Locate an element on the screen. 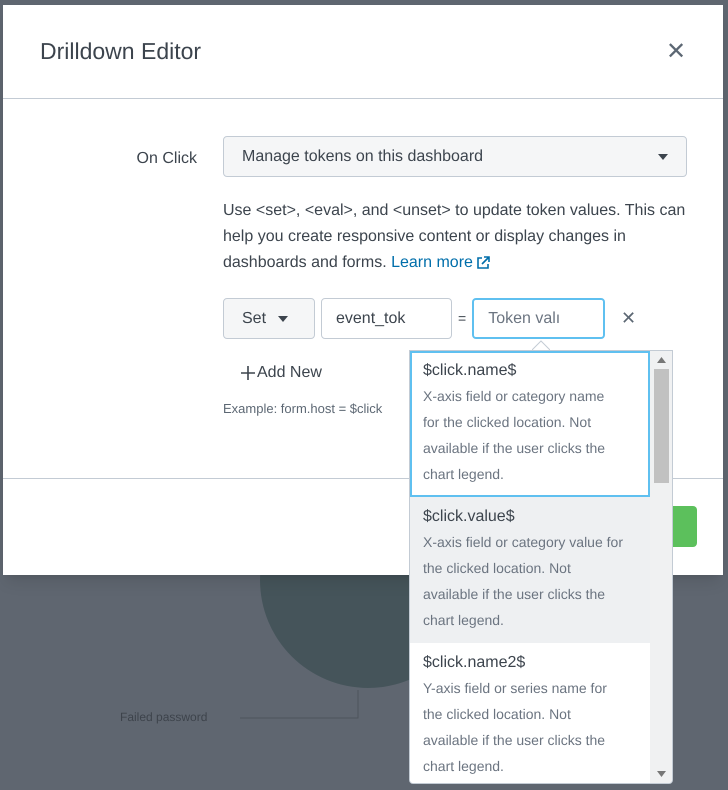  token-description: X-axis field or category name for the clicked location. Not available if the user clicks the chart legend. is located at coordinates (514, 435).